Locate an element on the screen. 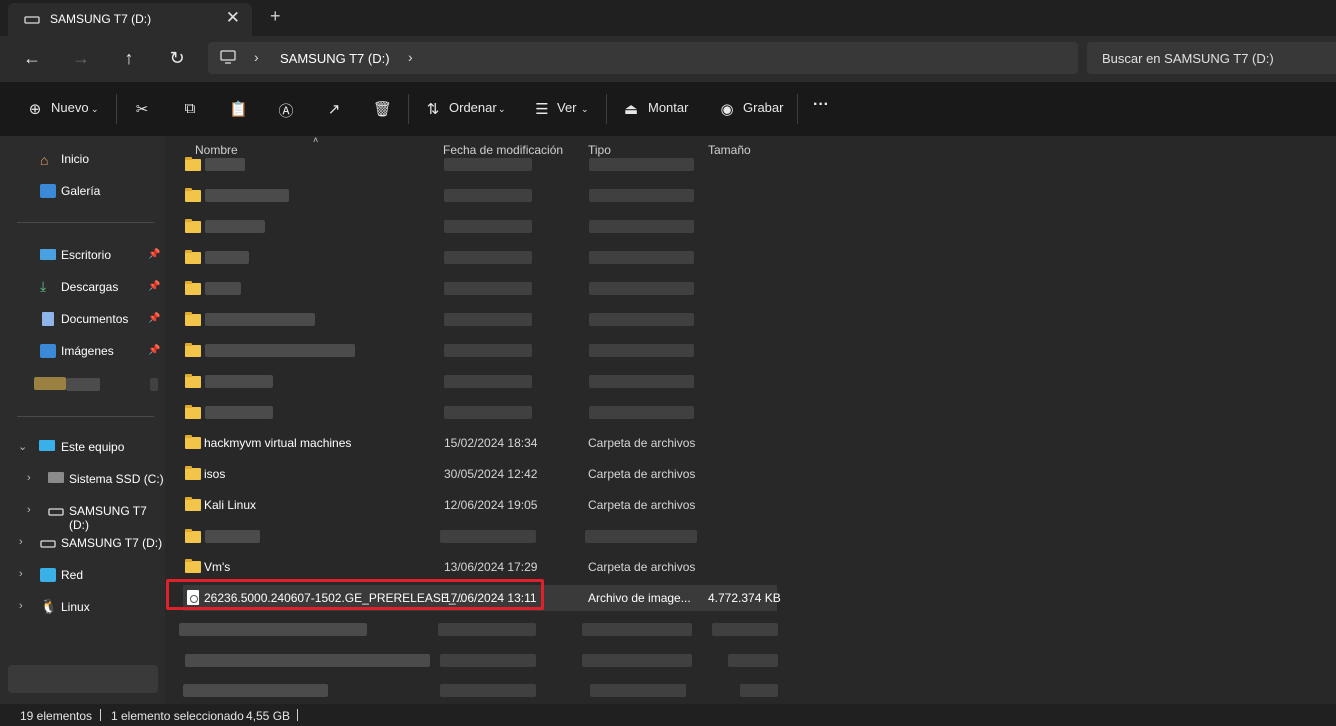 This screenshot has height=726, width=1336. sidebar-item-red: Red is located at coordinates (72, 575).